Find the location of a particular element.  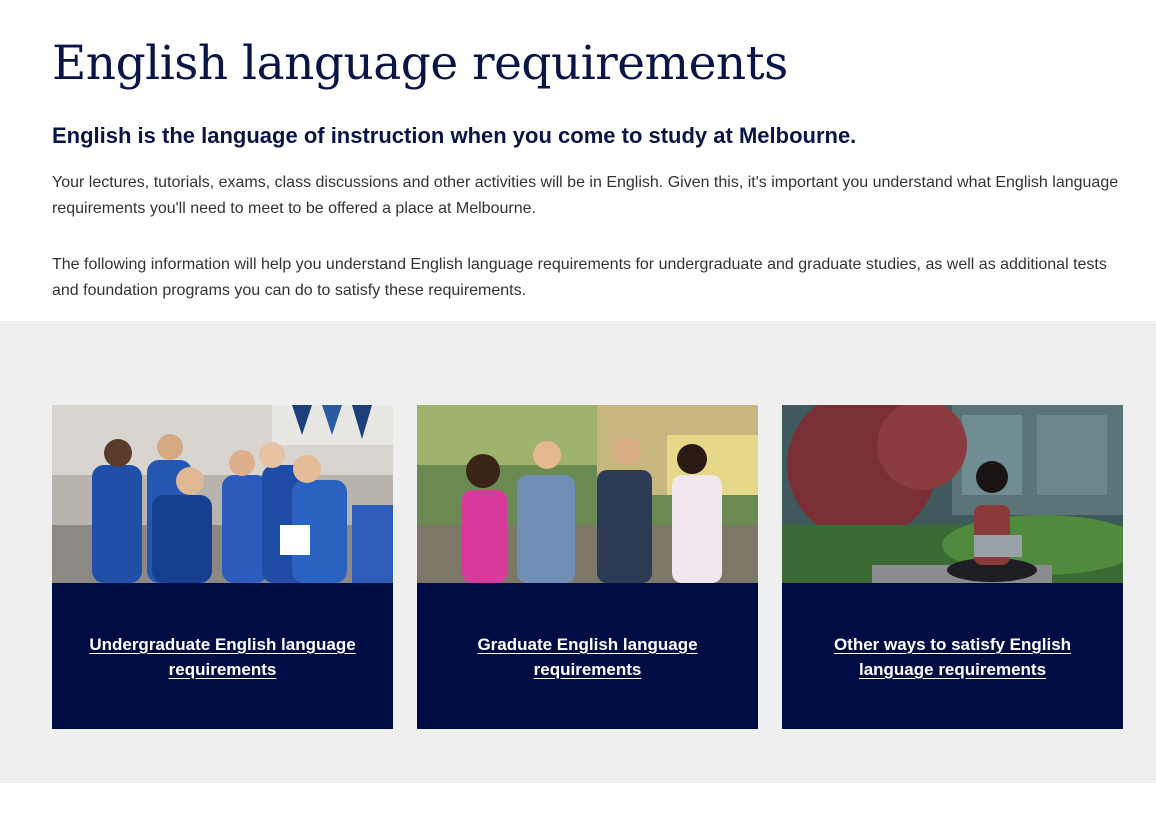

card-graduate: Graduate English language requirements is located at coordinates (587, 567).